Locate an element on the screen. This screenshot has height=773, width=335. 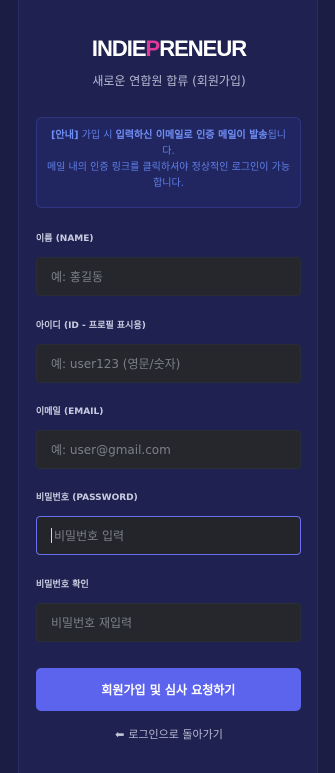
notice-bold: 입력하신 이메일로 인증 메일이 발송 is located at coordinates (191, 135).